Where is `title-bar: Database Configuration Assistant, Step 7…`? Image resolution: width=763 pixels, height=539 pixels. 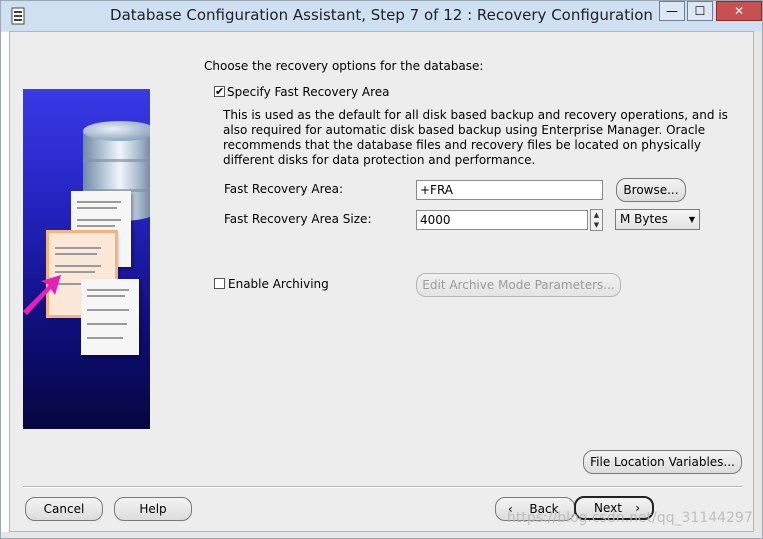 title-bar: Database Configuration Assistant, Step 7… is located at coordinates (381, 16).